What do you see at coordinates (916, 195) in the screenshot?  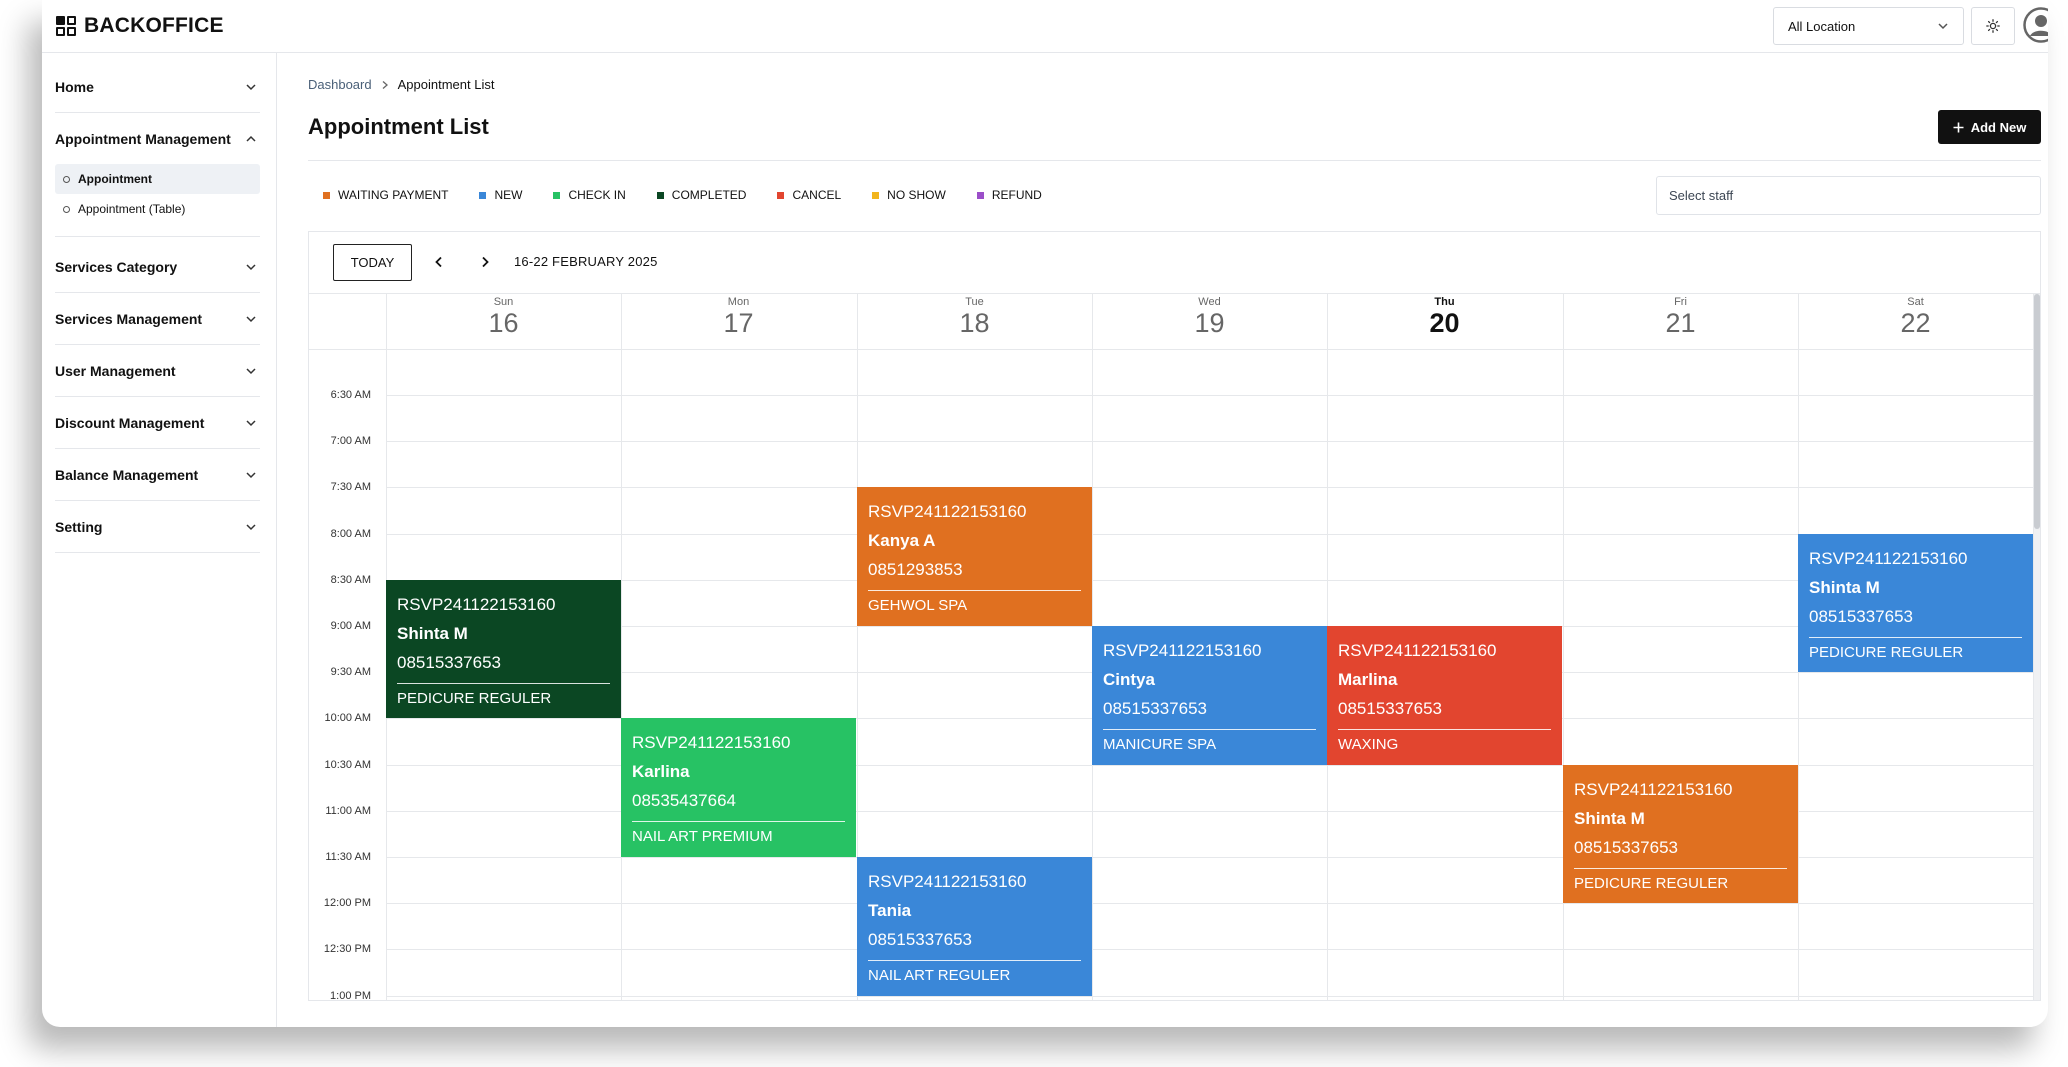 I see `legend-label: NO SHOW` at bounding box center [916, 195].